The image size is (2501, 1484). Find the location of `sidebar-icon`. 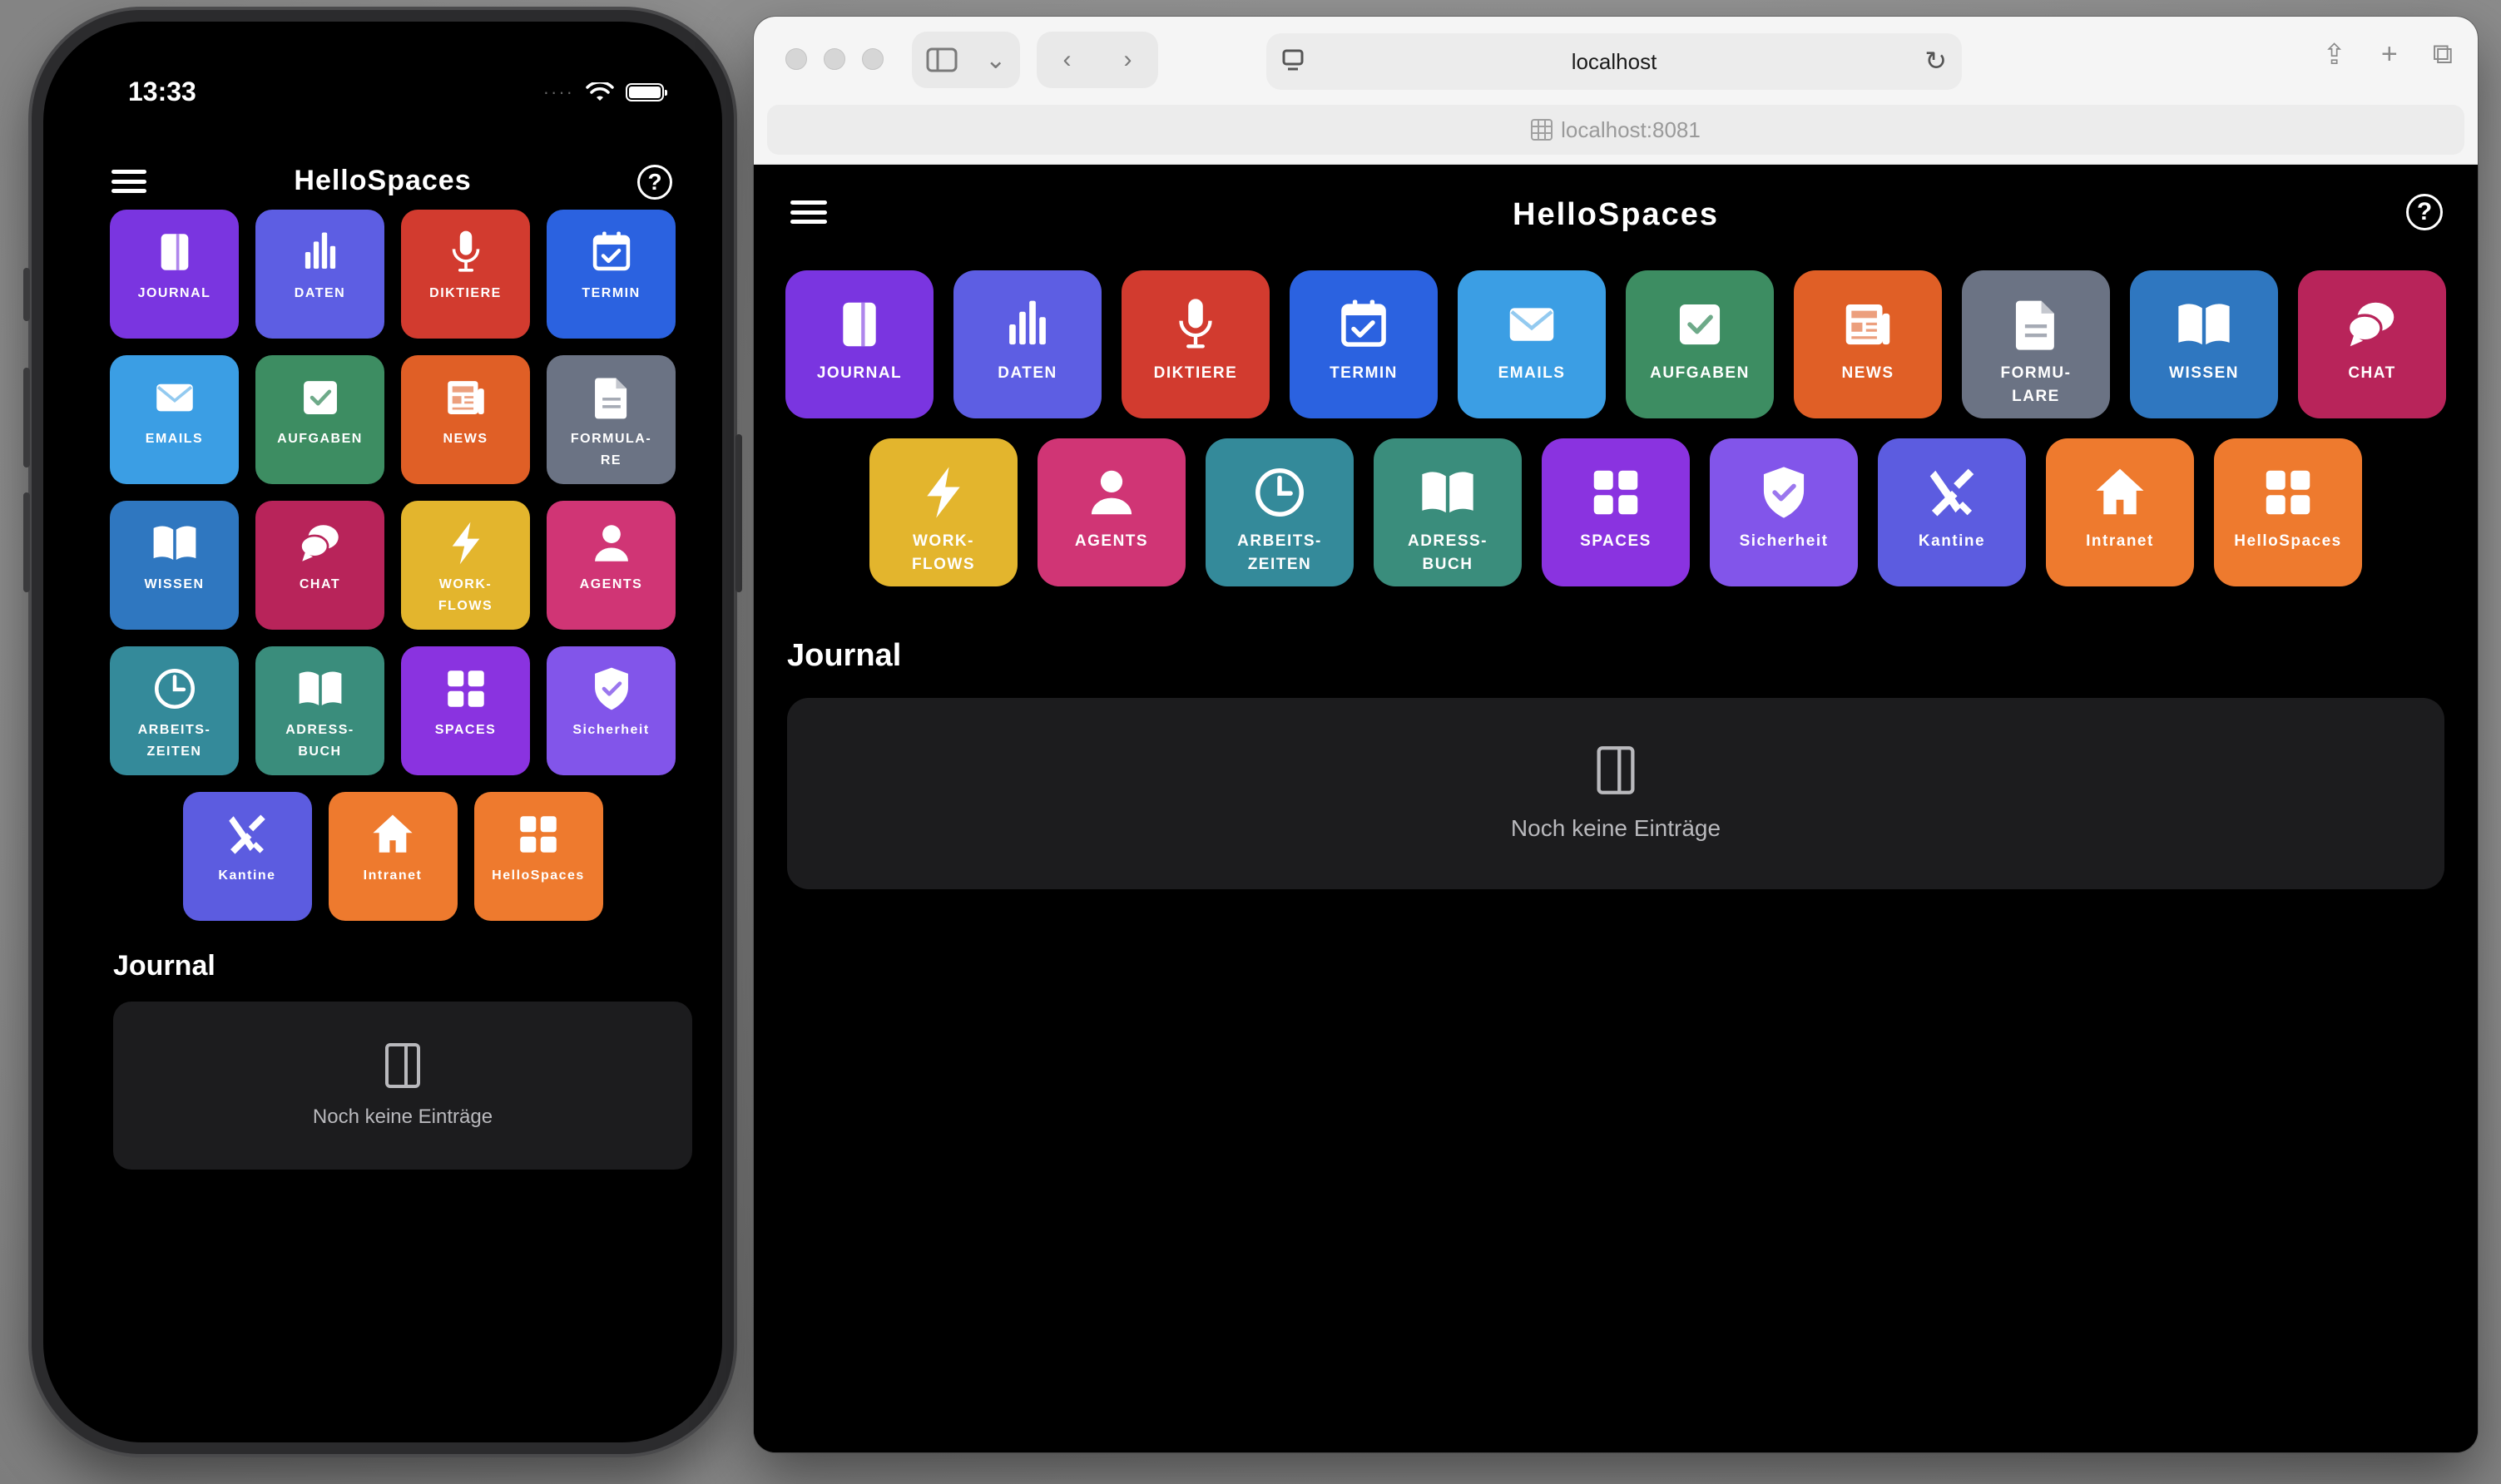

sidebar-icon is located at coordinates (942, 60).